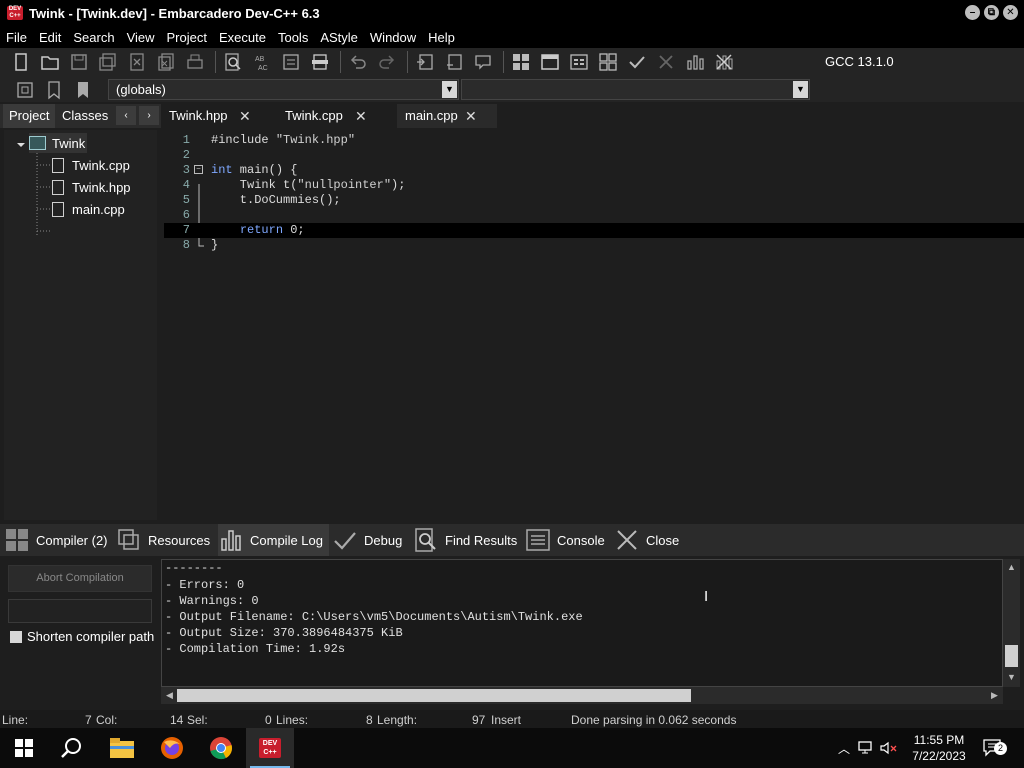 The height and width of the screenshot is (768, 1024). I want to click on insert-button, so click(25, 90).